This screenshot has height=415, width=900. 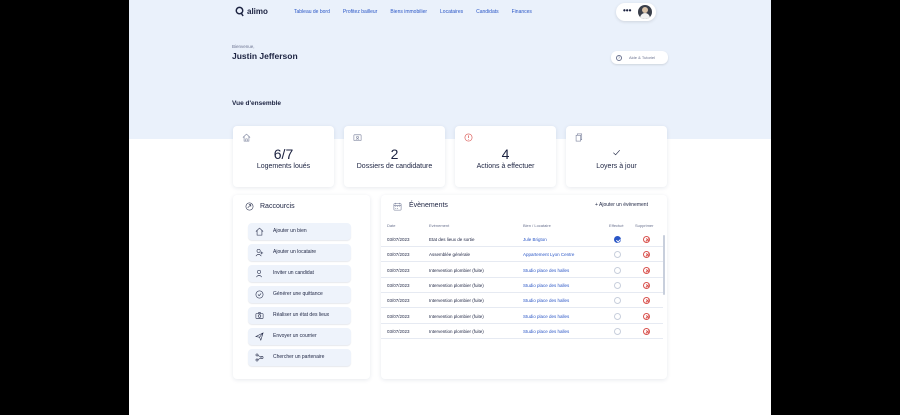 I want to click on add-tenant-button: Ajouter un locataire, so click(x=299, y=252).